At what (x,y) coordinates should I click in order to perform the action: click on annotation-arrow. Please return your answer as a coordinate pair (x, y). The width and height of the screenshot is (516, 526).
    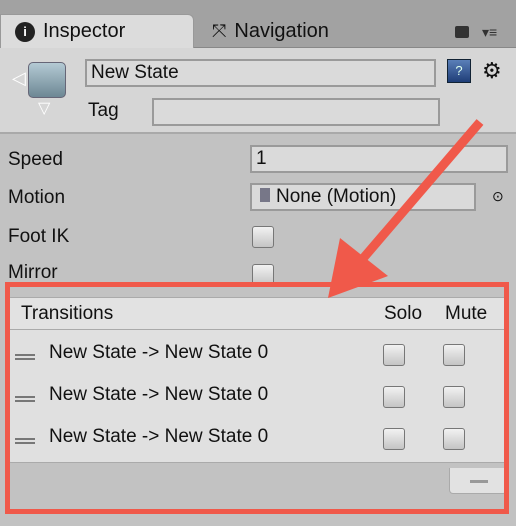
    Looking at the image, I should click on (406, 208).